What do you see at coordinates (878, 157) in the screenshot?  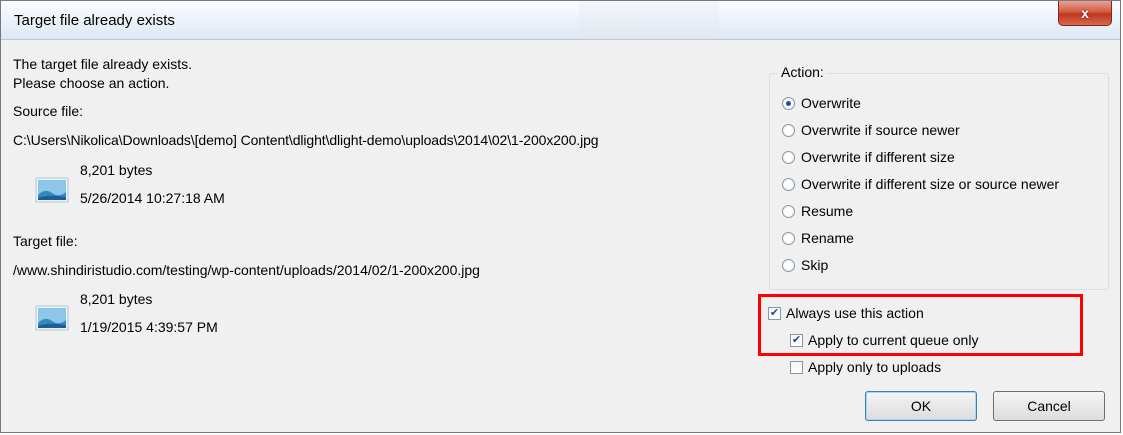 I see `radio-label: Overwrite if different size` at bounding box center [878, 157].